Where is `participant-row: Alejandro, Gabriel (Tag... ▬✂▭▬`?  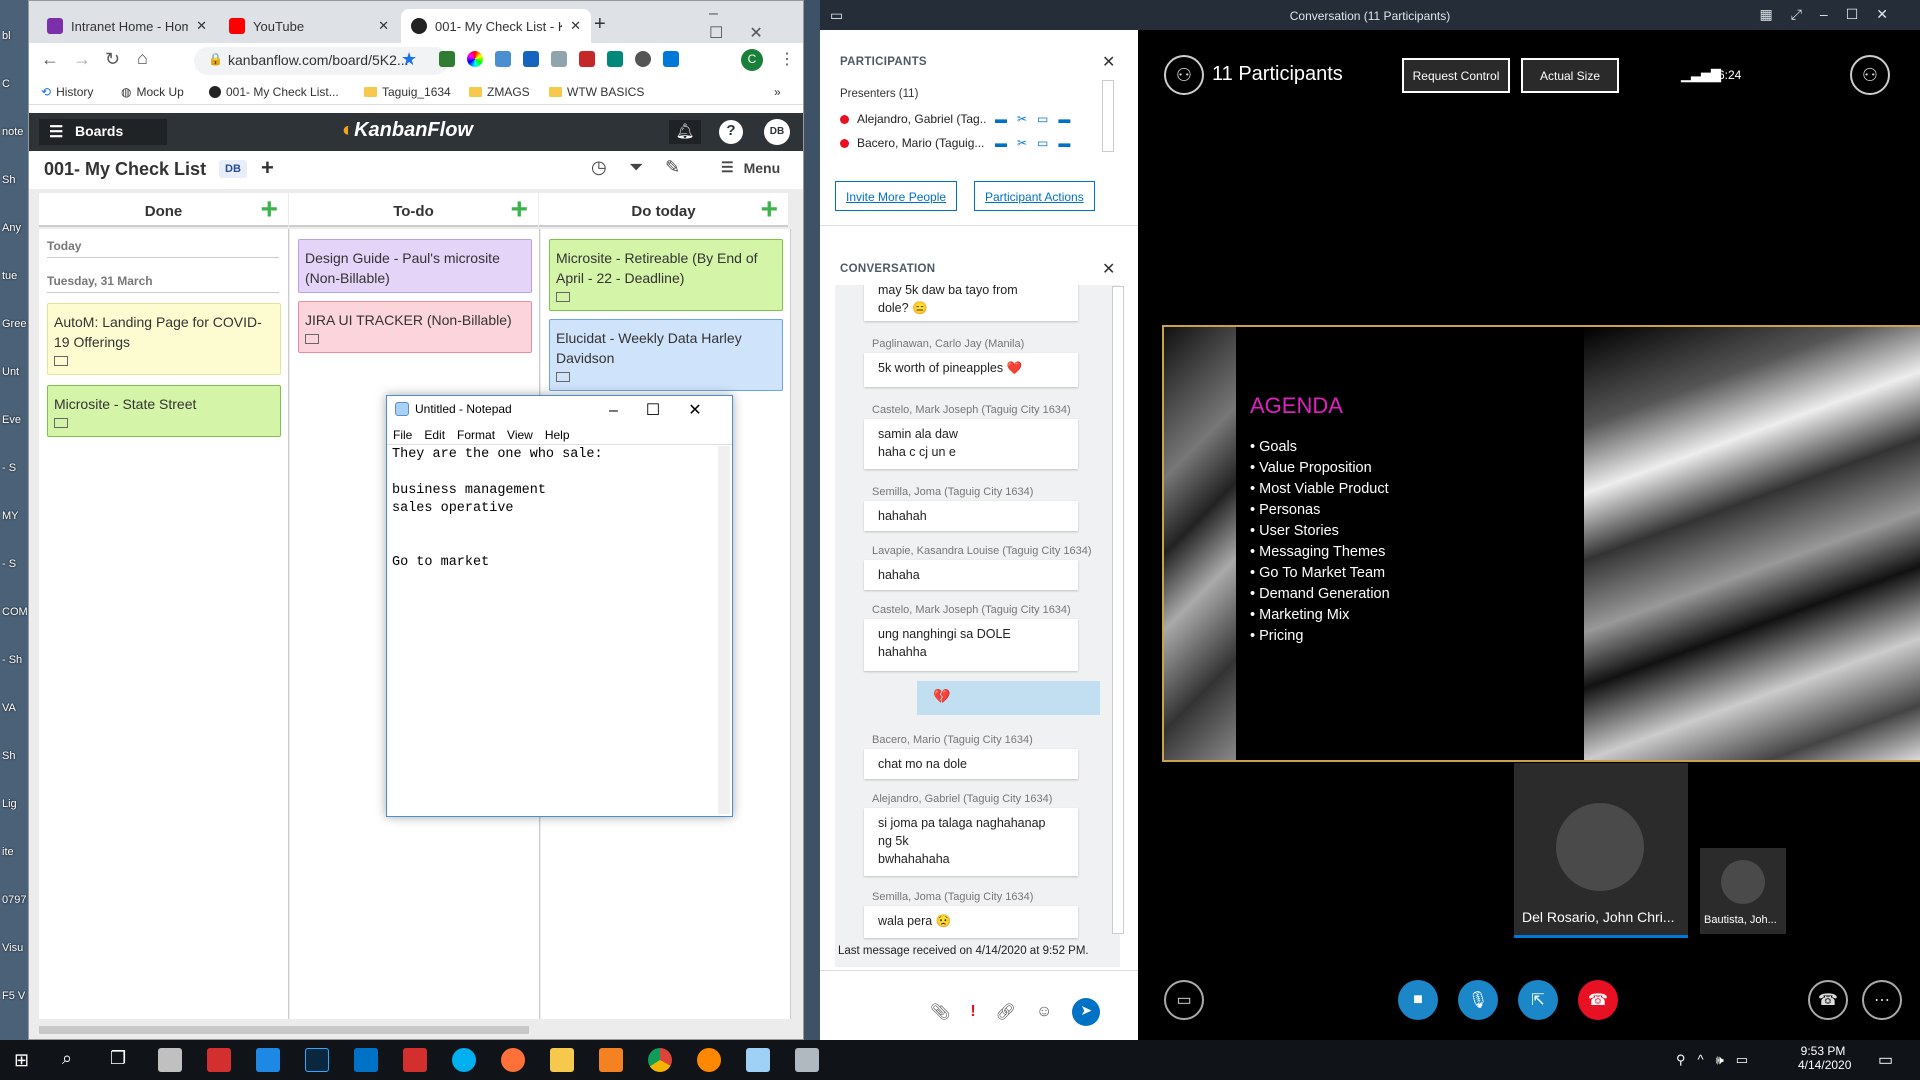 participant-row: Alejandro, Gabriel (Tag... ▬✂▭▬ is located at coordinates (960, 119).